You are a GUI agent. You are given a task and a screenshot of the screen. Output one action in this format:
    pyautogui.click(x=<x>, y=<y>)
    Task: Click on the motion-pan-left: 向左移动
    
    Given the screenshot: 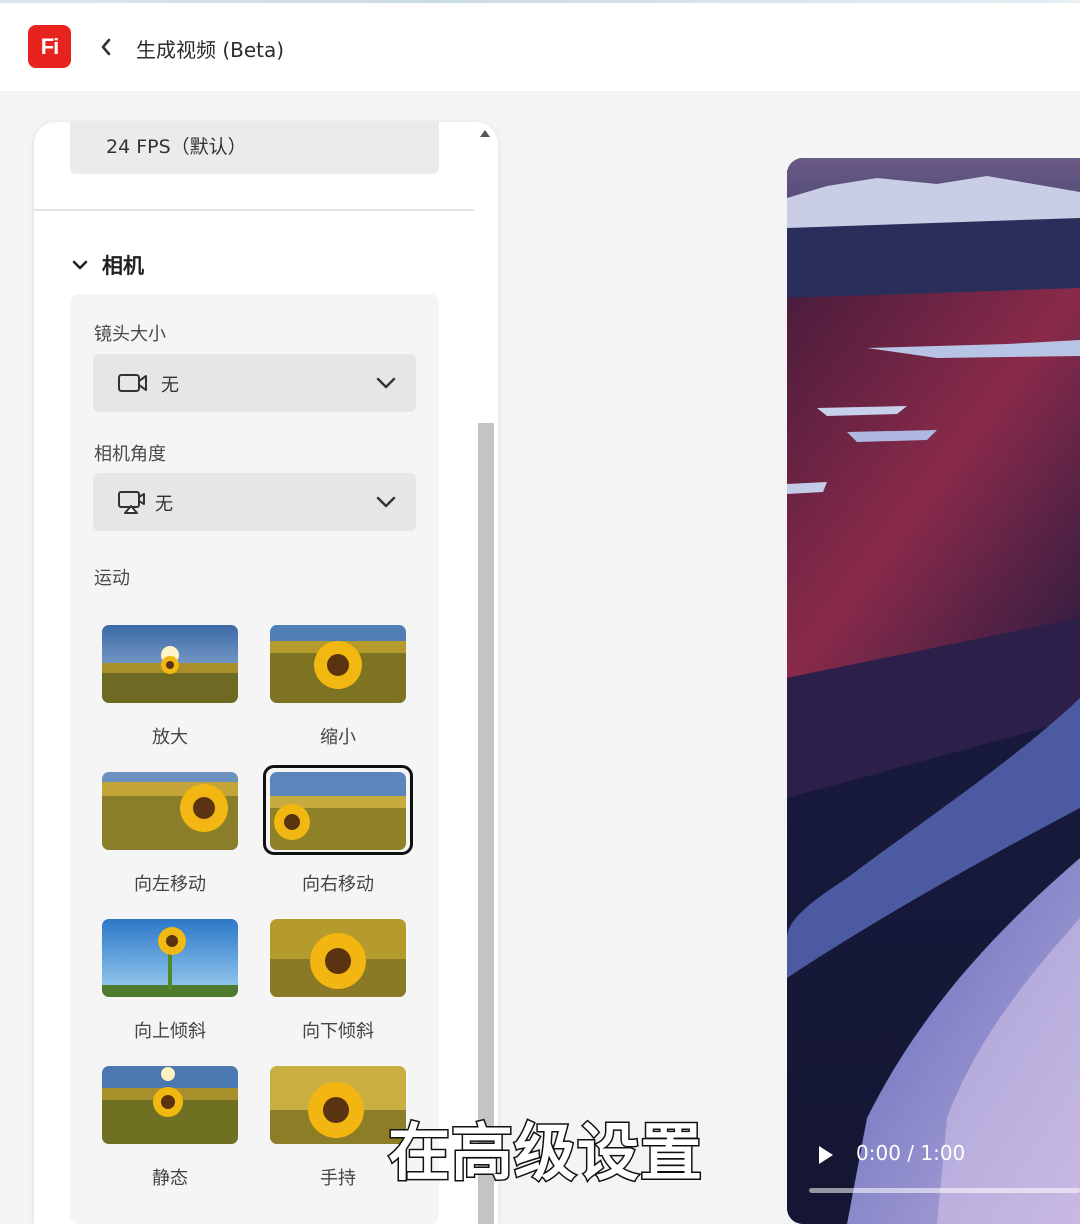 What is the action you would take?
    pyautogui.click(x=169, y=829)
    